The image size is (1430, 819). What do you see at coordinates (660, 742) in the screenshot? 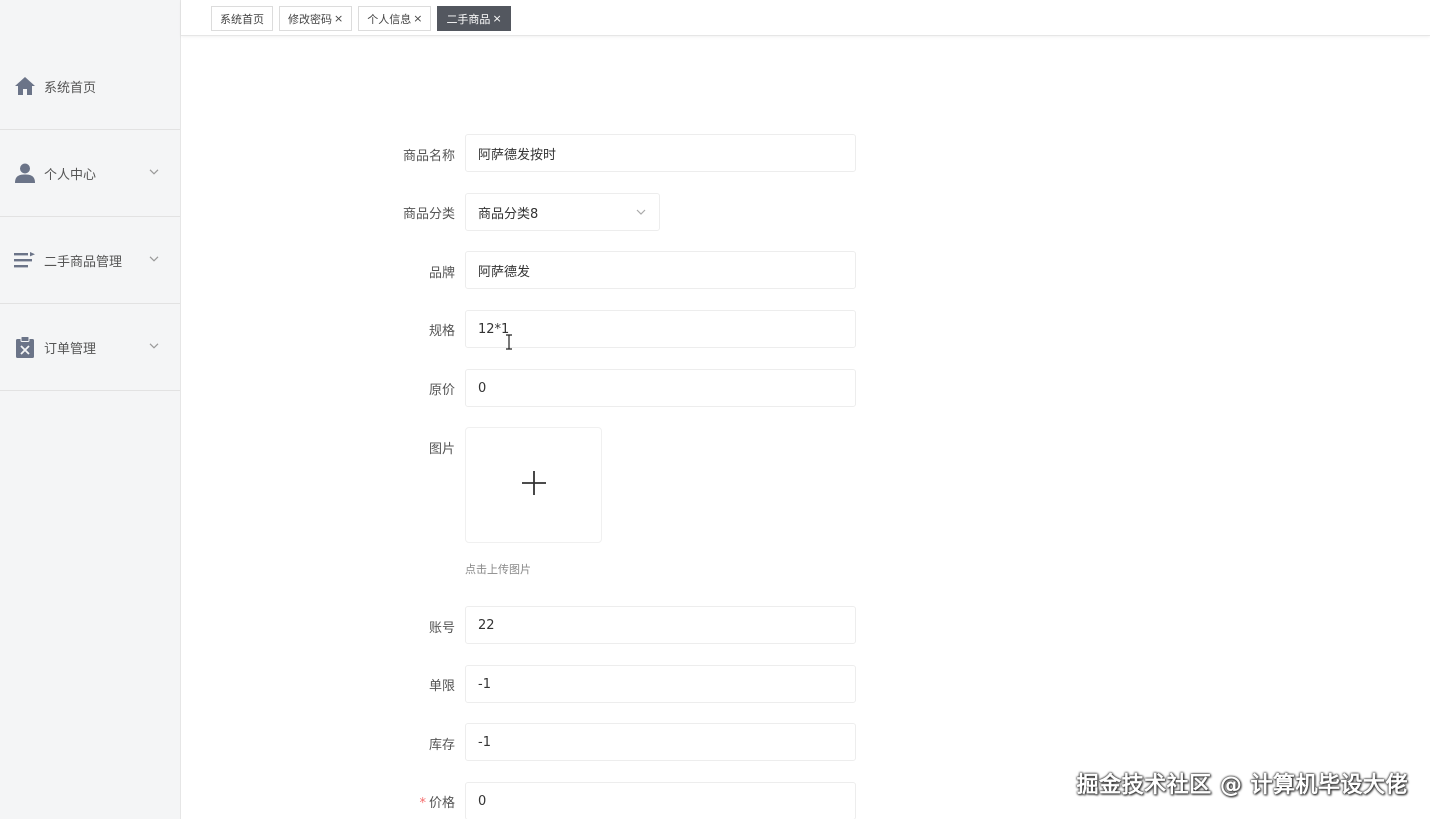
I see `stock-input: -1` at bounding box center [660, 742].